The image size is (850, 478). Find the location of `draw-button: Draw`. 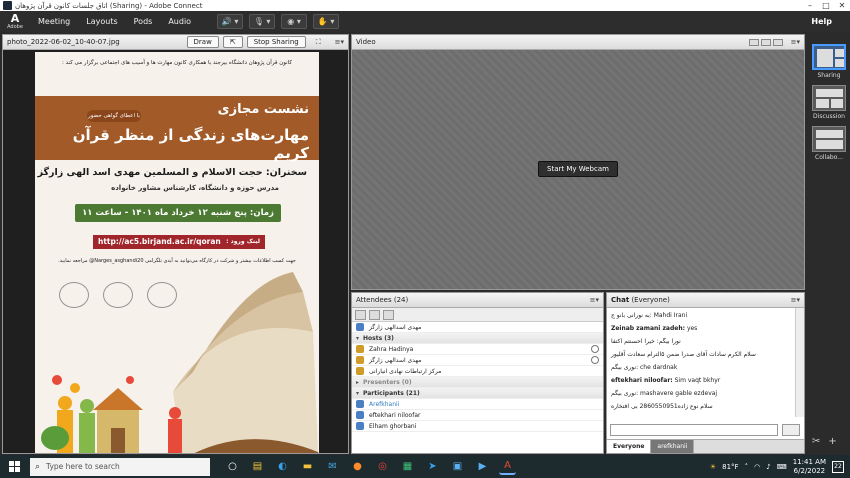

draw-button: Draw is located at coordinates (202, 42).